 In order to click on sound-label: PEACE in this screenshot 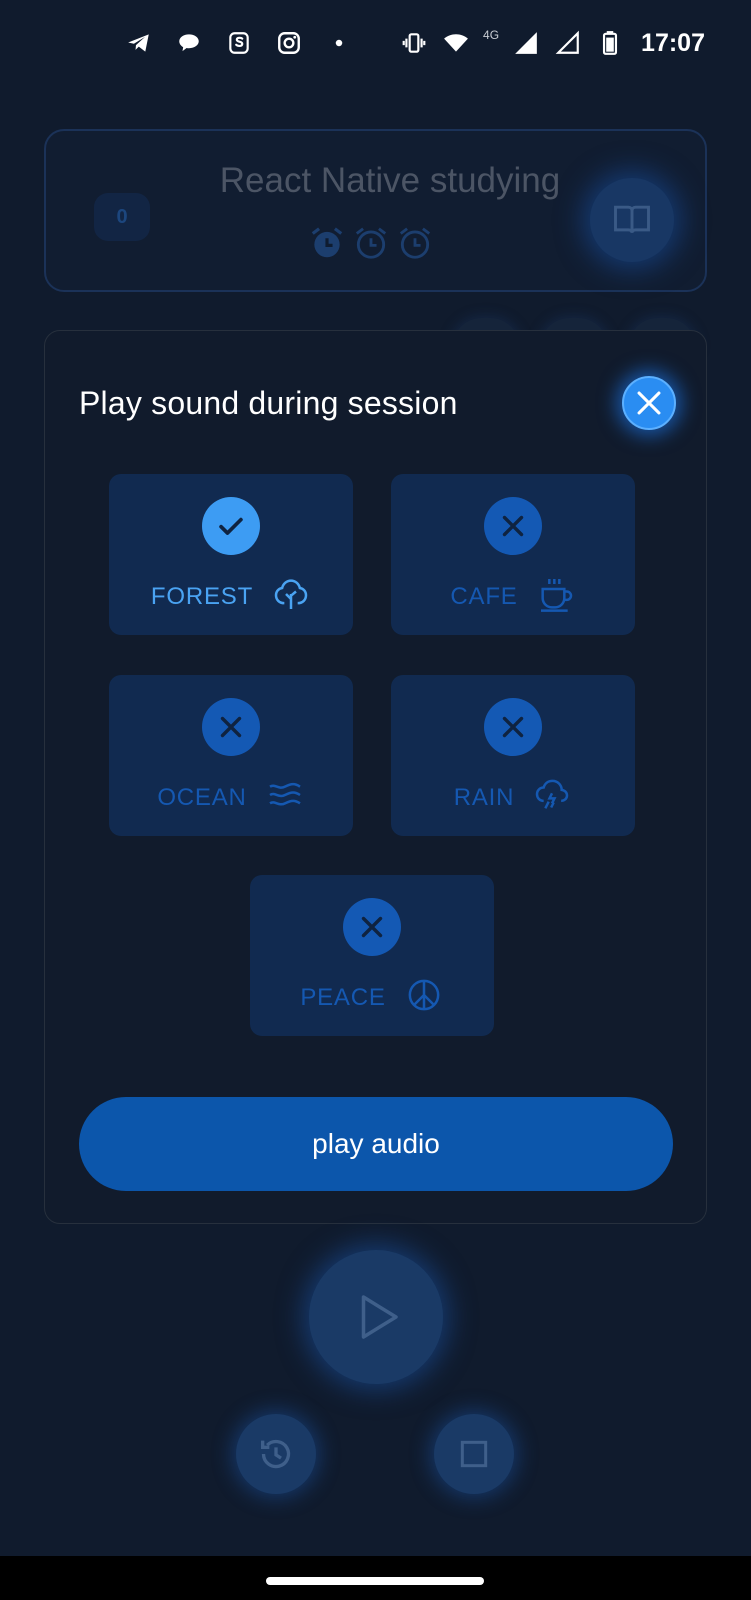, I will do `click(343, 997)`.